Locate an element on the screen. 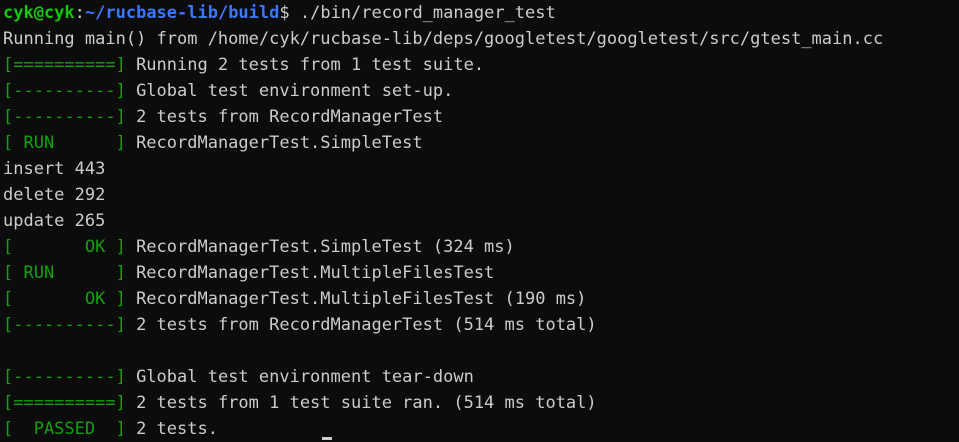 Image resolution: width=959 pixels, height=442 pixels. gtest-message: RecordManagerTest.MultipleFilesTest is located at coordinates (310, 273).